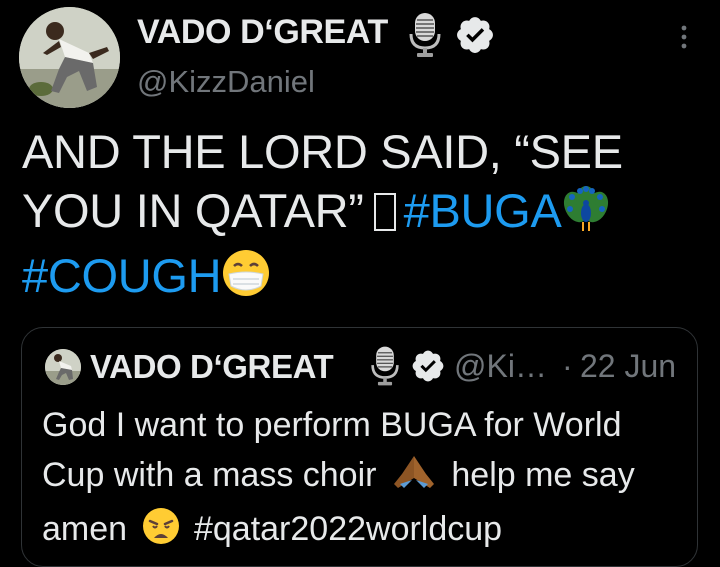  I want to click on quoted-text-line: amen #qatar2022worldcup, so click(367, 532).